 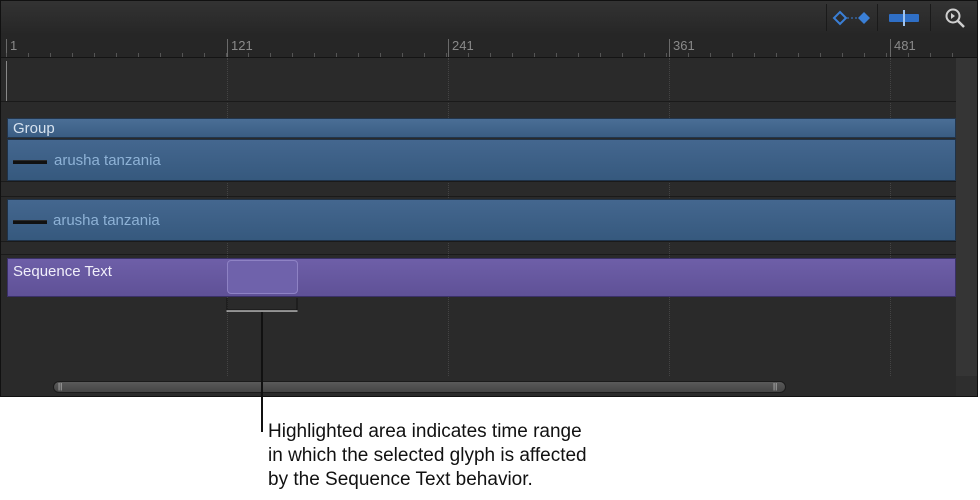 What do you see at coordinates (242, 45) in the screenshot?
I see `ruler-label-121: 121` at bounding box center [242, 45].